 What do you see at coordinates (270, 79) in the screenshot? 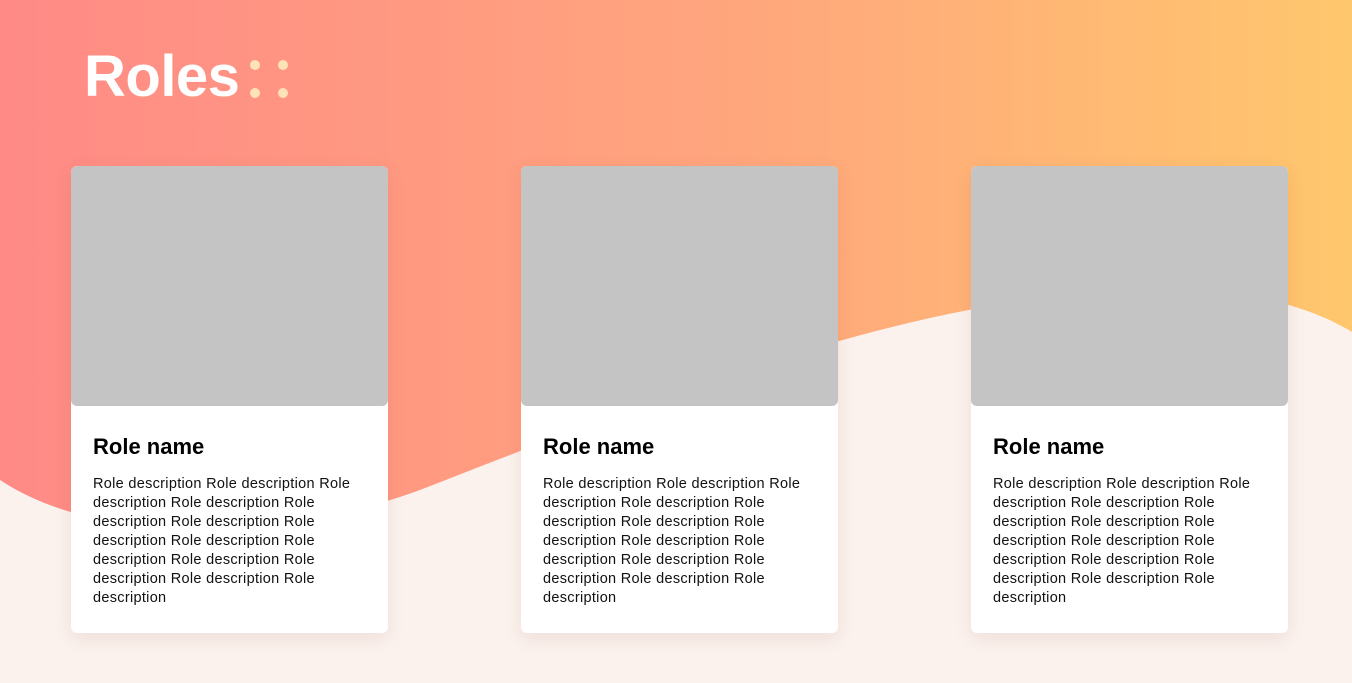
I see `decorative-dots-icon` at bounding box center [270, 79].